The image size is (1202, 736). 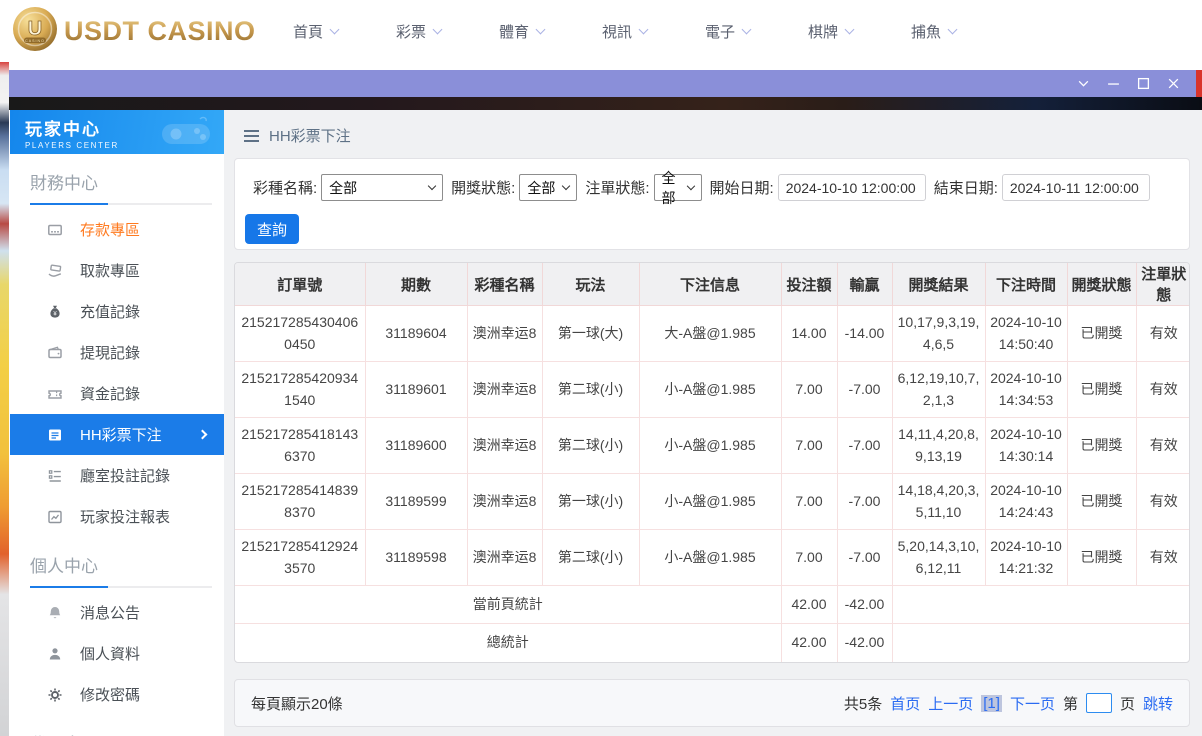 I want to click on sidebar-item-資金記錄: 資金記錄, so click(x=117, y=393).